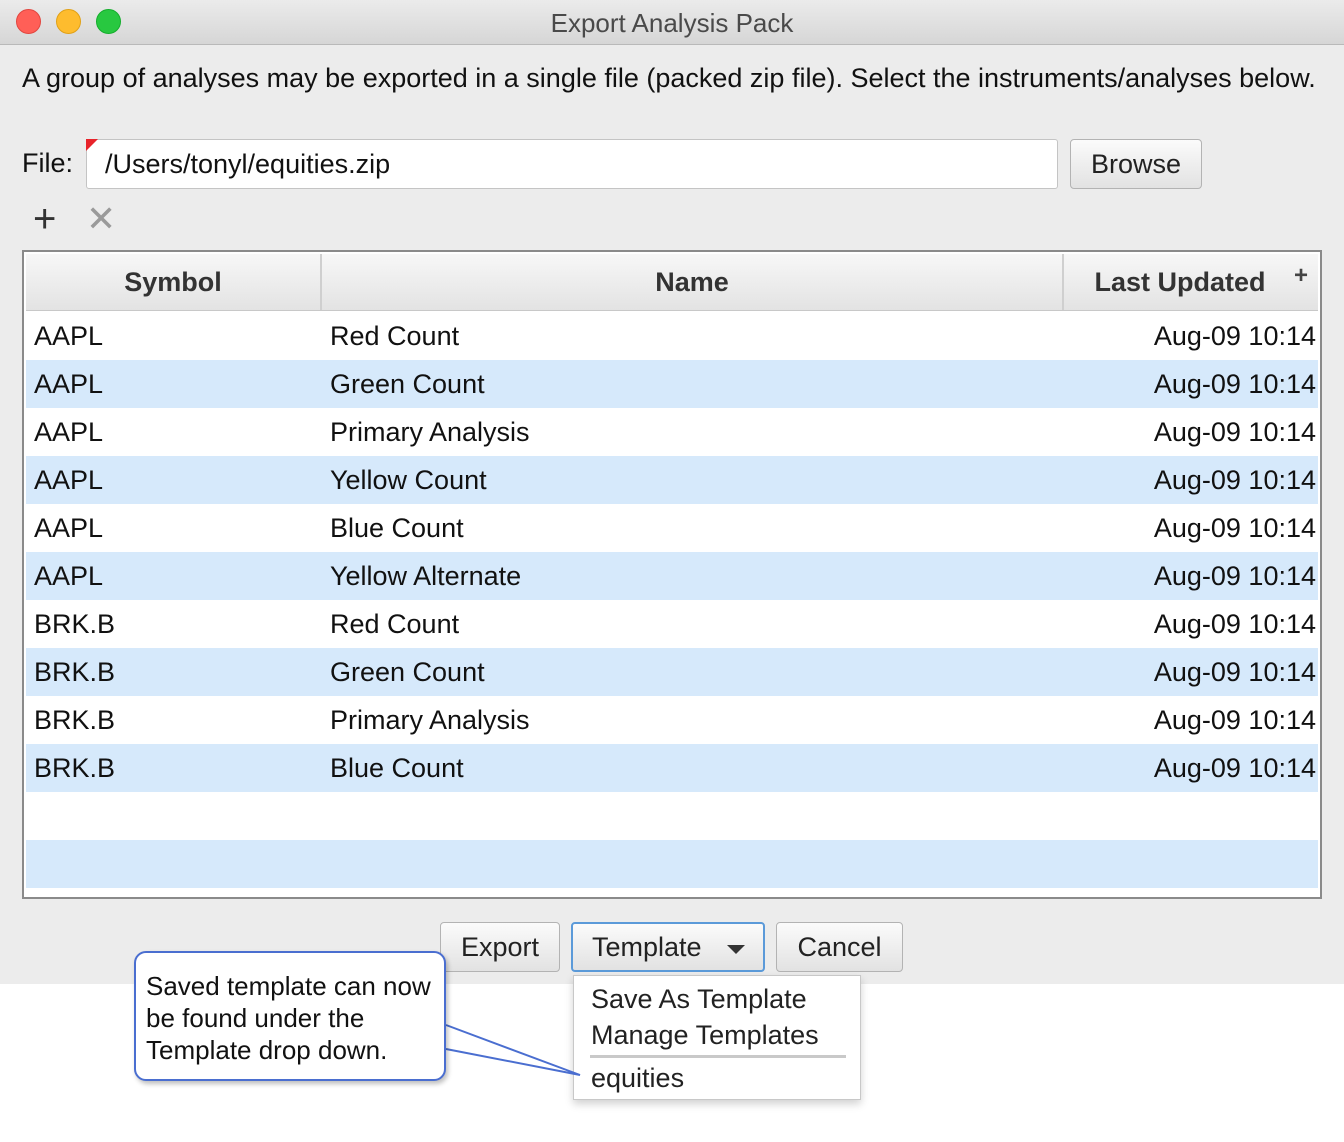 This screenshot has height=1142, width=1344. Describe the element at coordinates (672, 528) in the screenshot. I see `table-row: AAPL Blue Count Aug-09 10:14` at that location.